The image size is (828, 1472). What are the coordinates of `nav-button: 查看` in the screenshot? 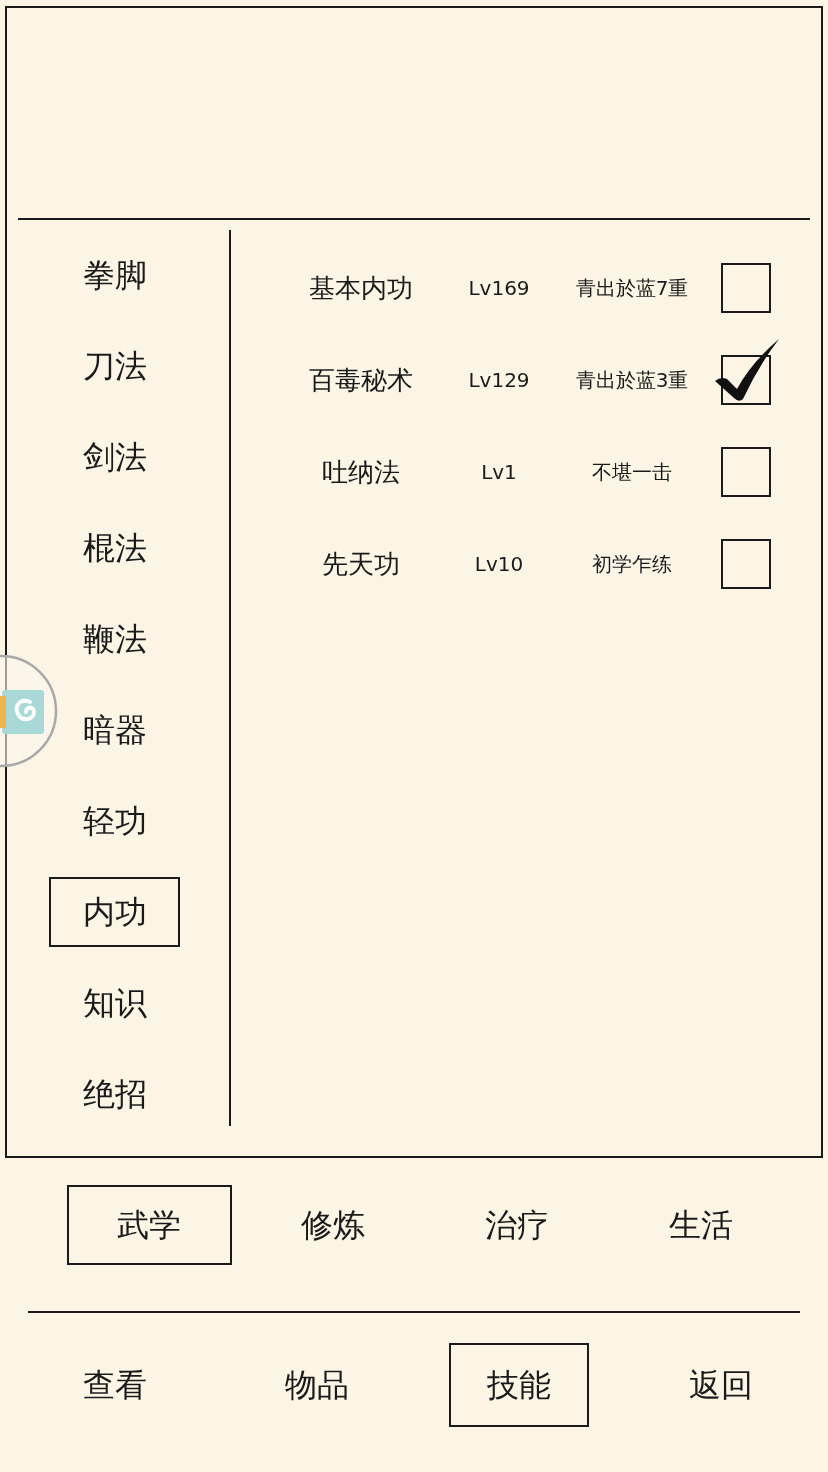 It's located at (115, 1385).